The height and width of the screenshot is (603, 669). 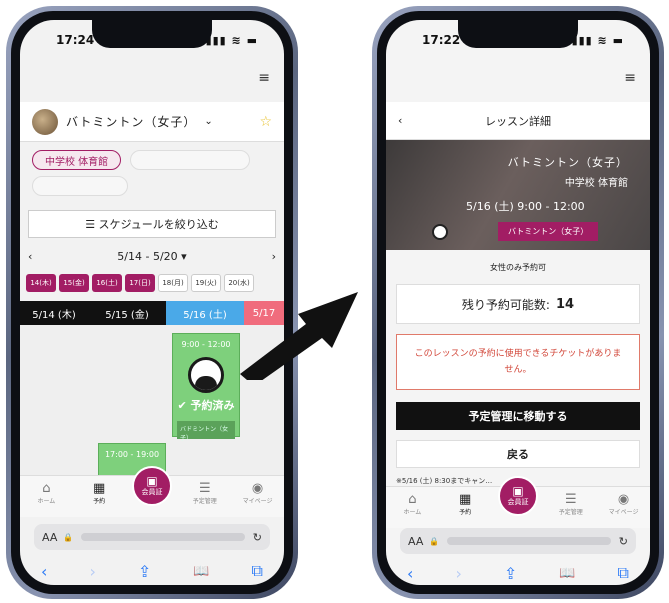 I want to click on detail-header: ‹ レッスン詳細, so click(x=518, y=121).